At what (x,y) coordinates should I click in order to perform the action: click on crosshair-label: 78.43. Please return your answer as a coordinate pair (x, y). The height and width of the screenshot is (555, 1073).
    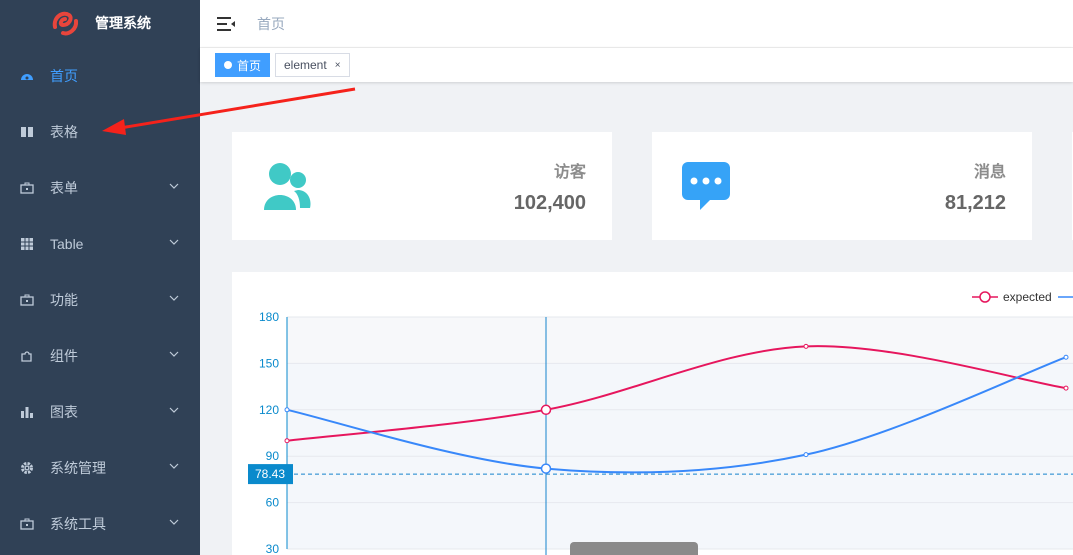
    Looking at the image, I should click on (270, 474).